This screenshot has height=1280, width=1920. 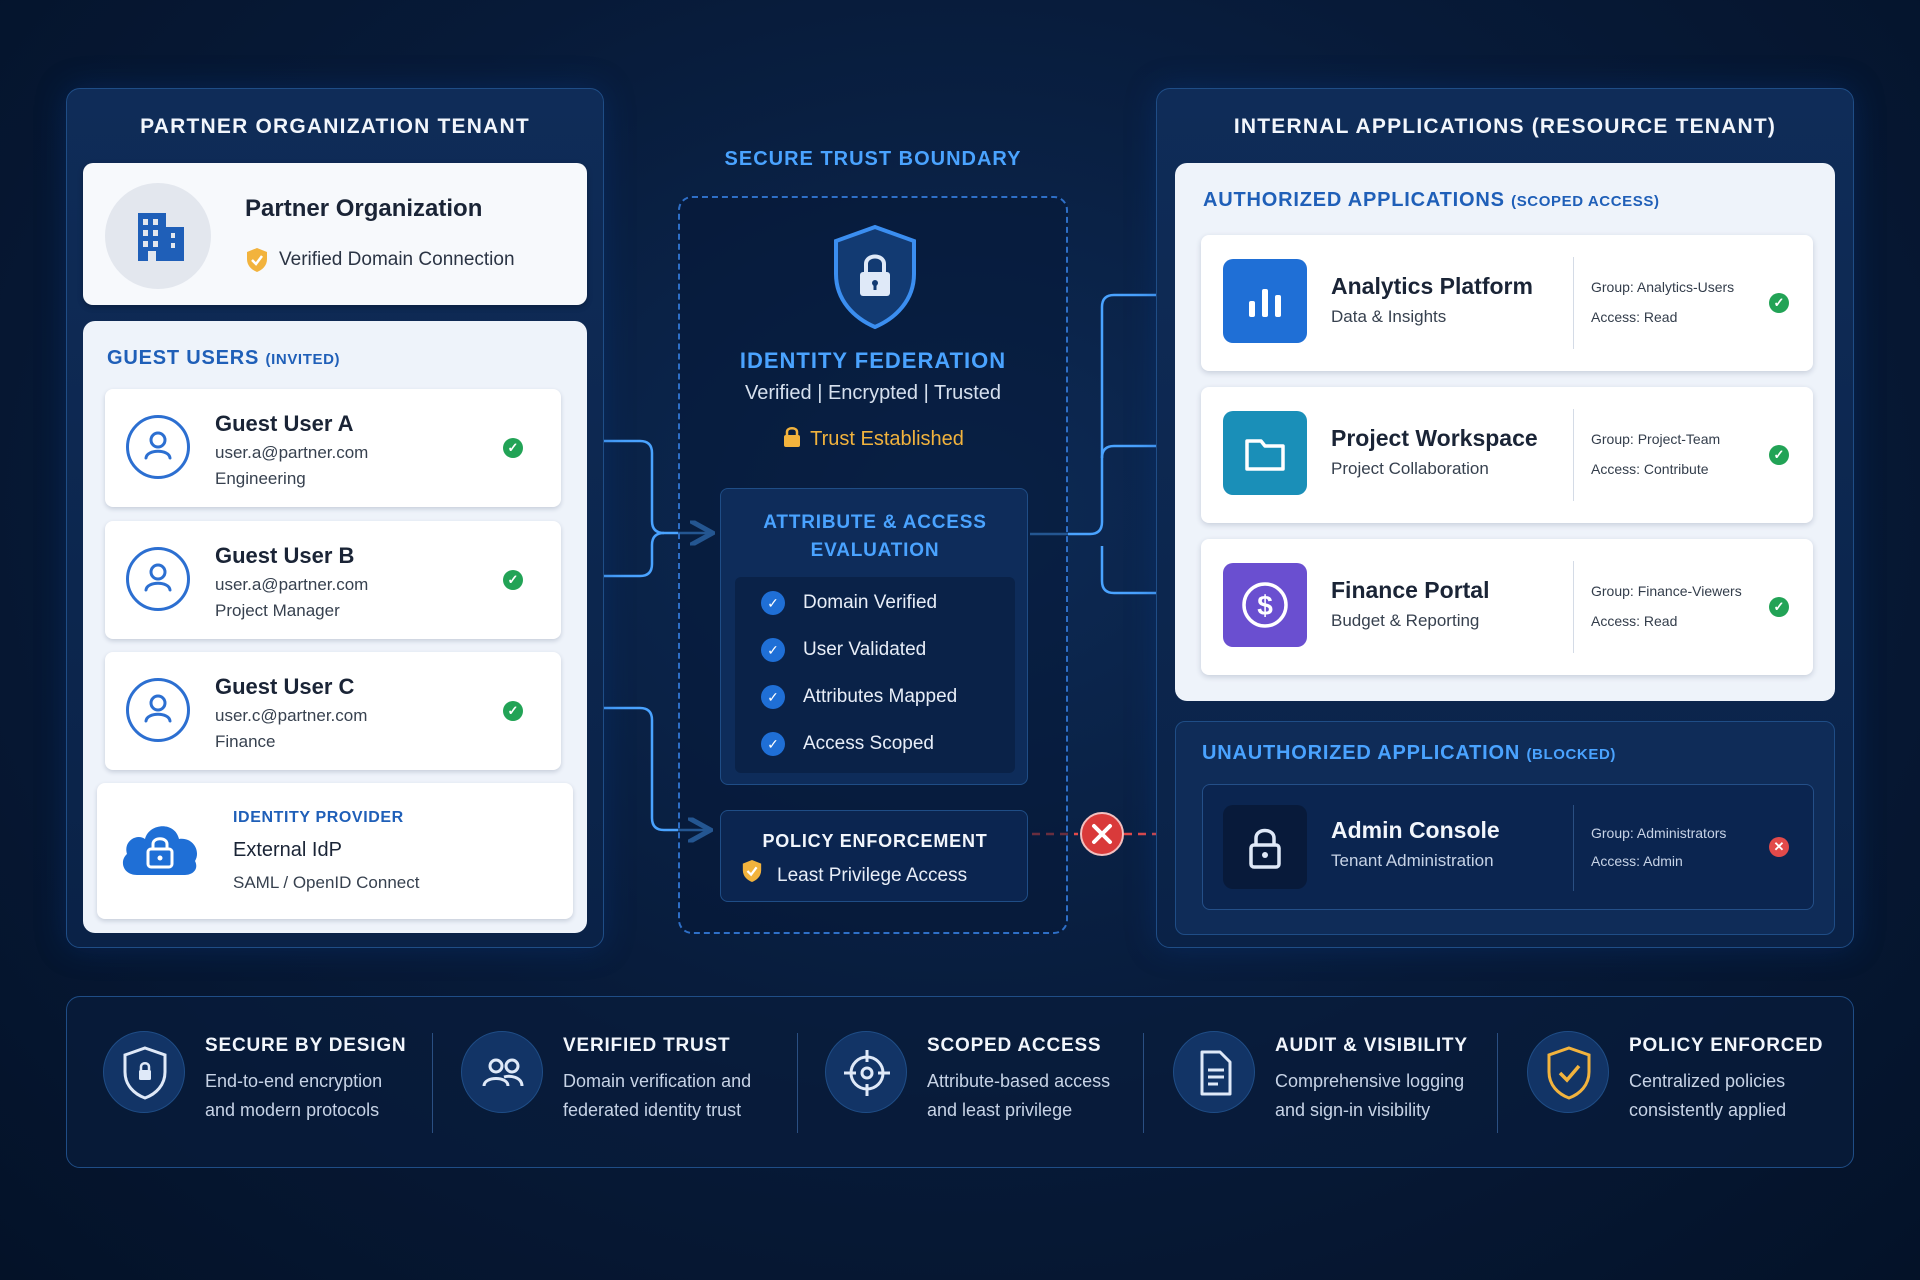 I want to click on app-subtitle: Tenant Administration, so click(x=1412, y=860).